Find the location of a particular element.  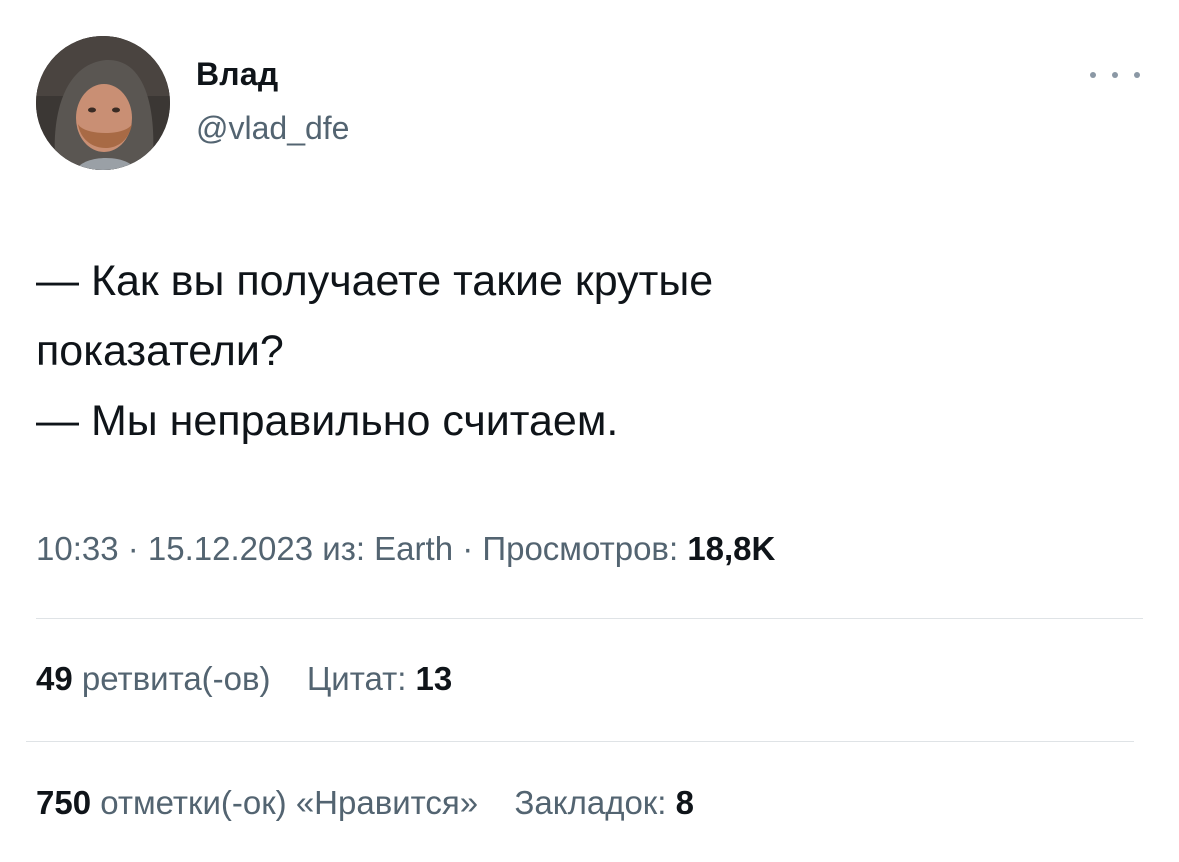

tweet-text-line: — Как вы получаете такие крутые is located at coordinates (375, 281).